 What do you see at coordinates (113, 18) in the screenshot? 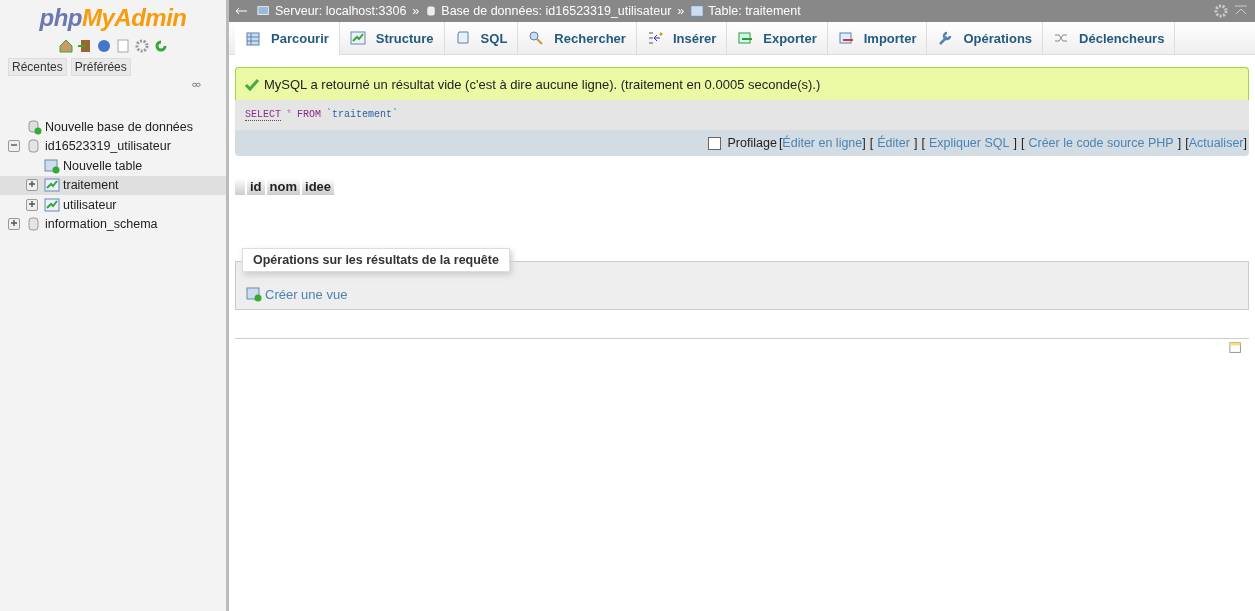
I see `logo: phpMyAdmin` at bounding box center [113, 18].